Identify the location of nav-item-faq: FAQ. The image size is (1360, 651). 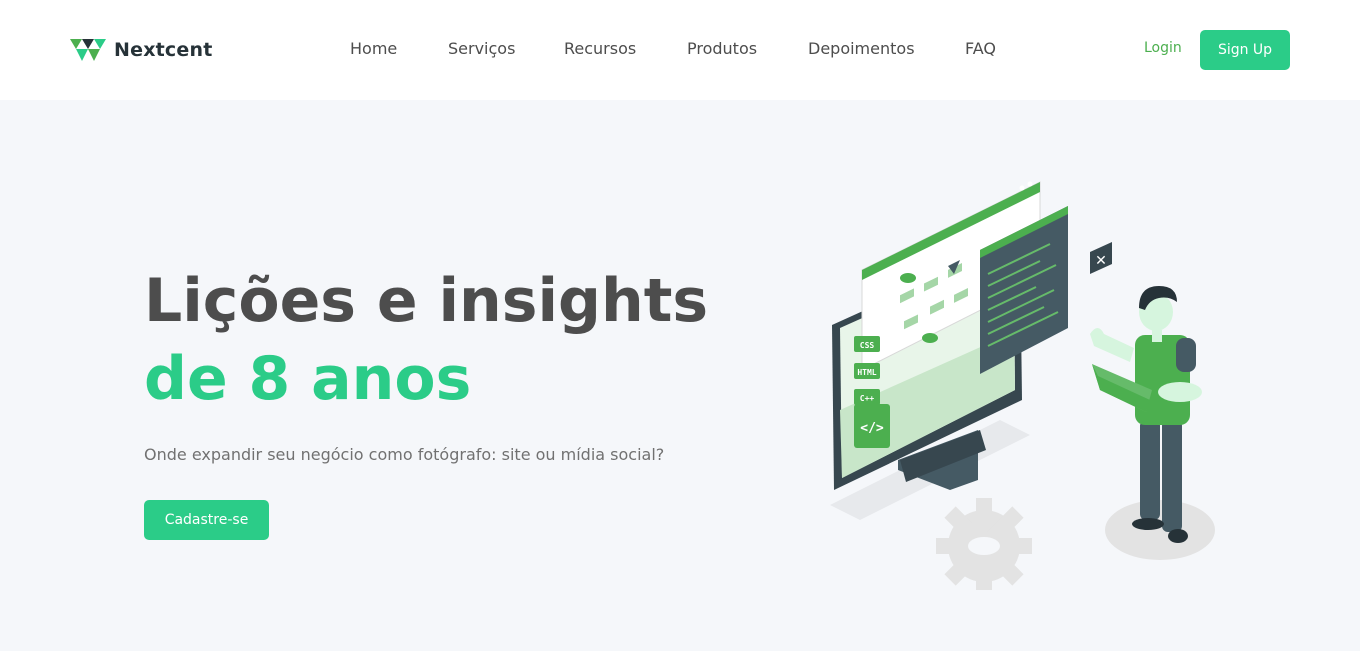
(980, 48).